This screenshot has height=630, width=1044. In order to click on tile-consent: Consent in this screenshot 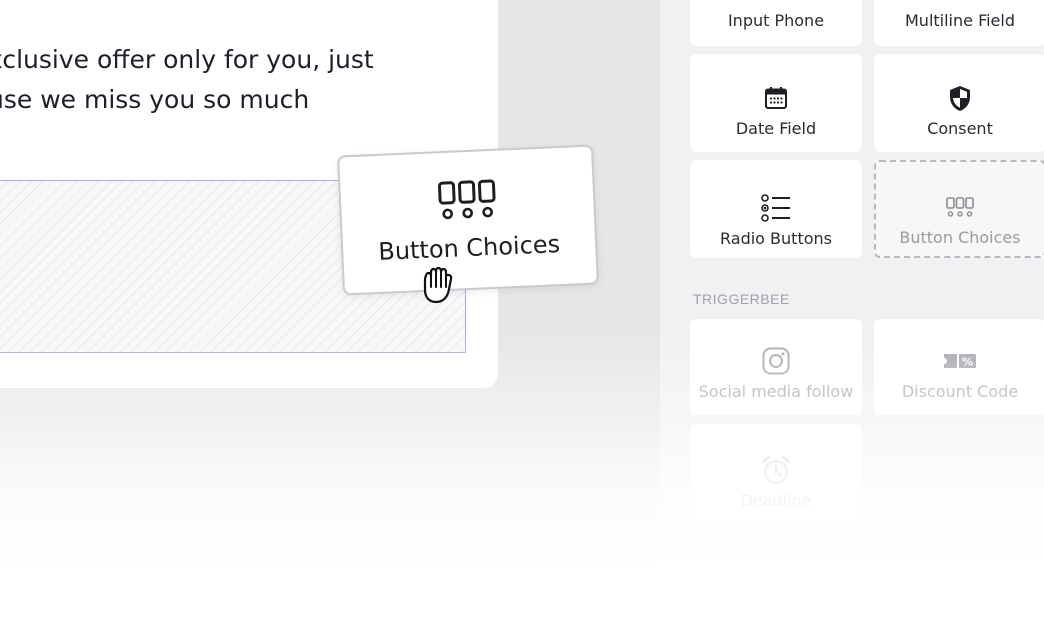, I will do `click(959, 103)`.